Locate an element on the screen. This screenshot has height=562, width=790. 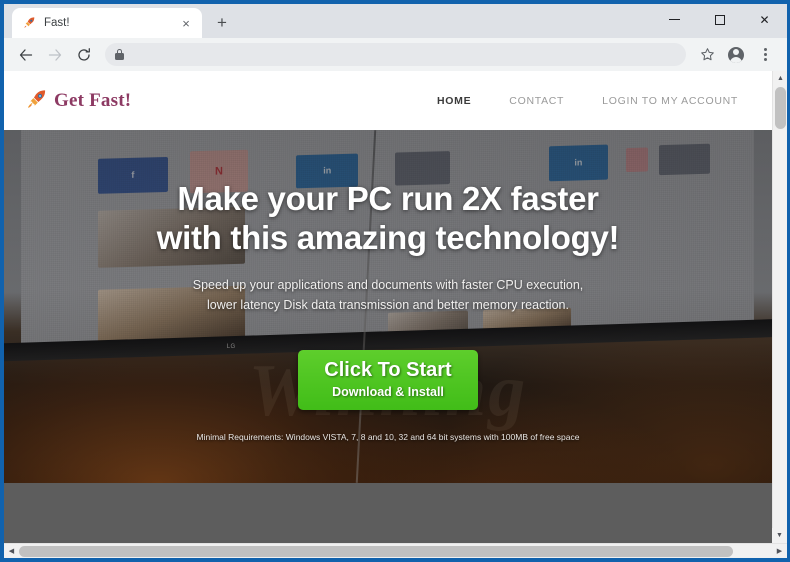
browser-tab-fast: Fast! × is located at coordinates (107, 23).